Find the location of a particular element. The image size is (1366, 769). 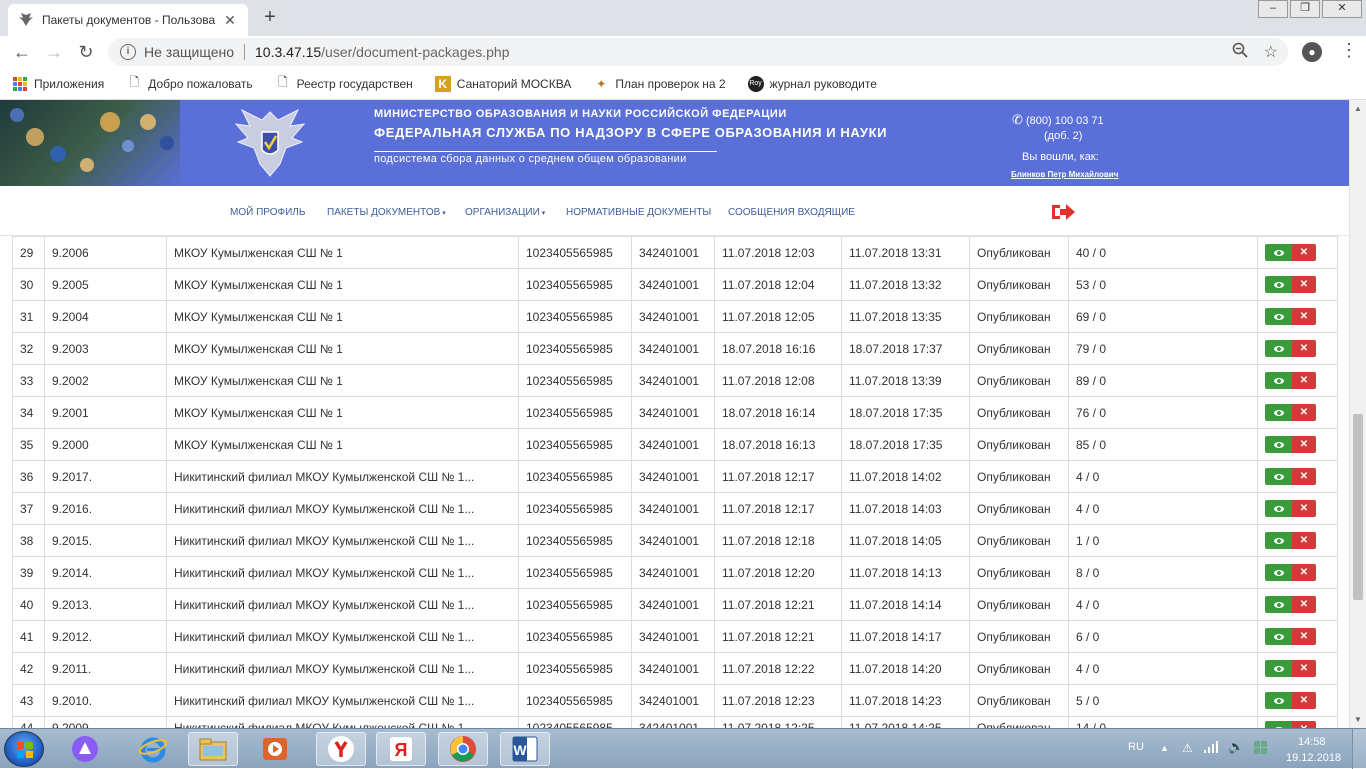

logout-icon is located at coordinates (1063, 212).